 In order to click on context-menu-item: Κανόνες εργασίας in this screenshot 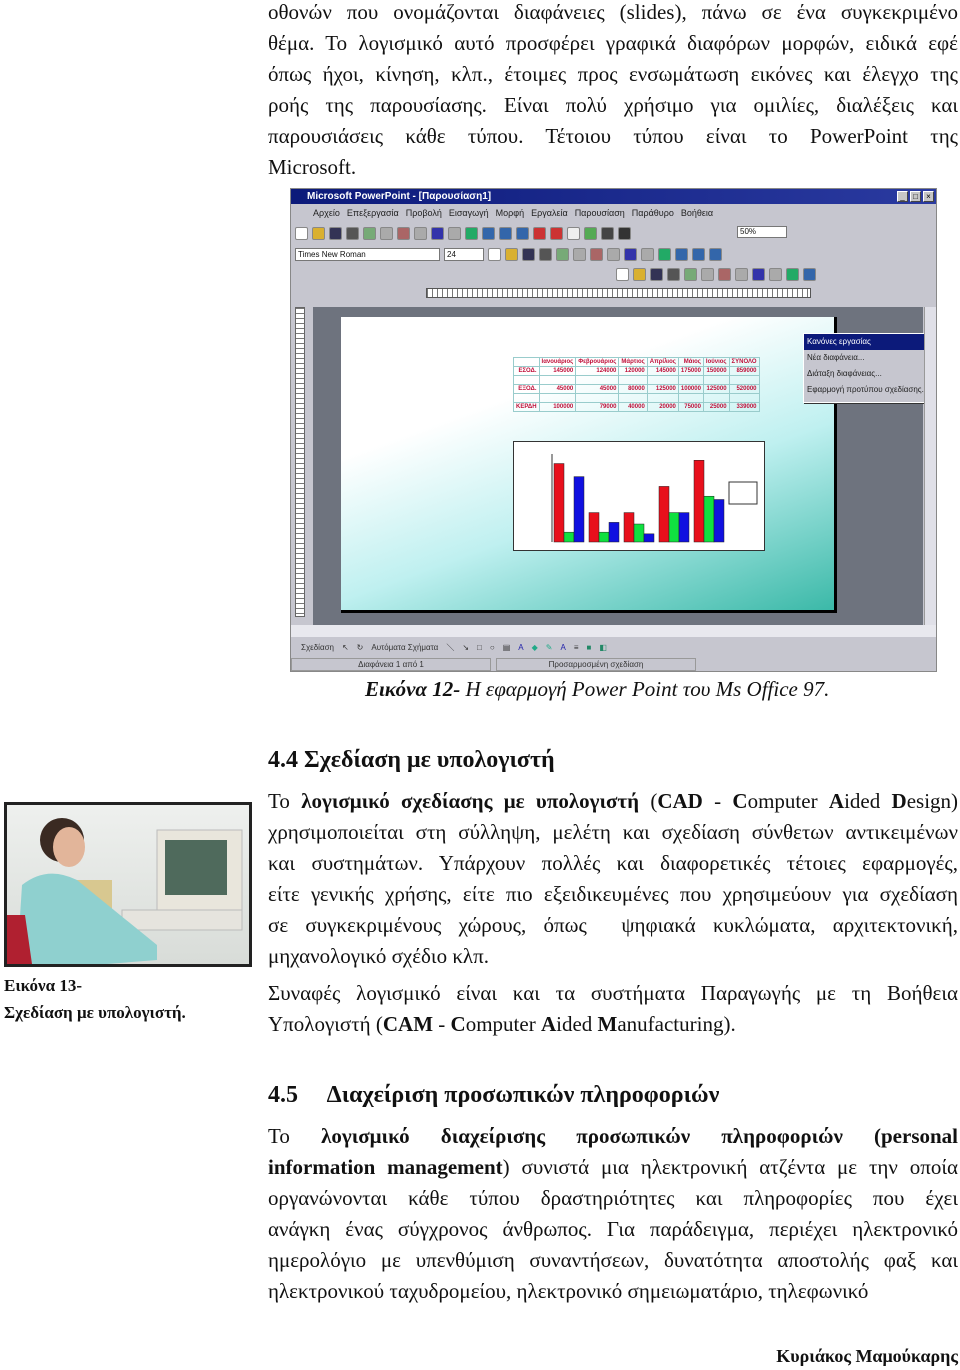, I will do `click(870, 342)`.